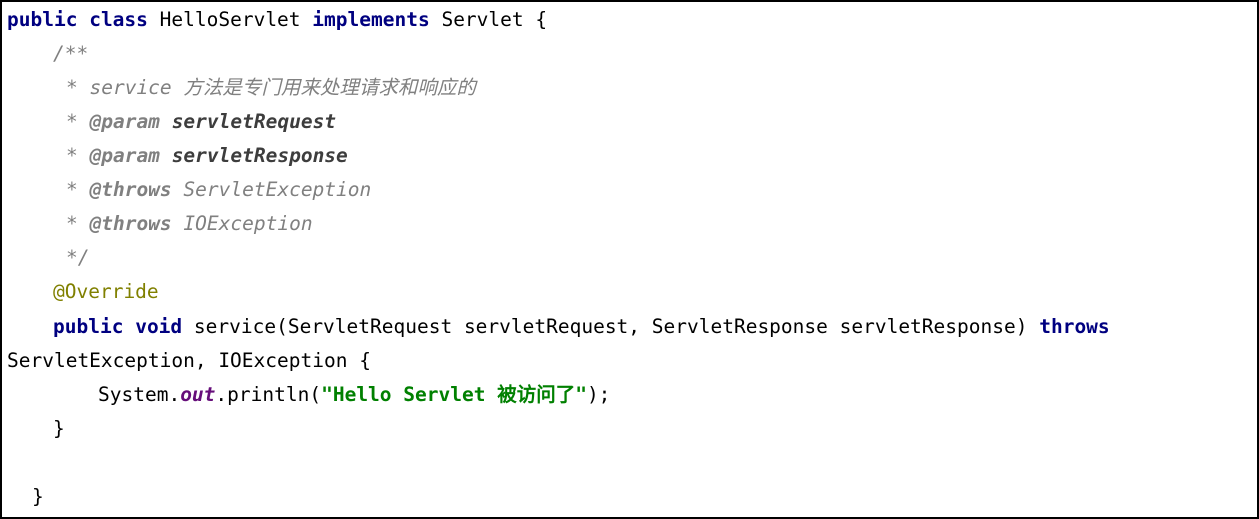 The height and width of the screenshot is (519, 1259). Describe the element at coordinates (230, 19) in the screenshot. I see `class-name: HelloServlet` at that location.